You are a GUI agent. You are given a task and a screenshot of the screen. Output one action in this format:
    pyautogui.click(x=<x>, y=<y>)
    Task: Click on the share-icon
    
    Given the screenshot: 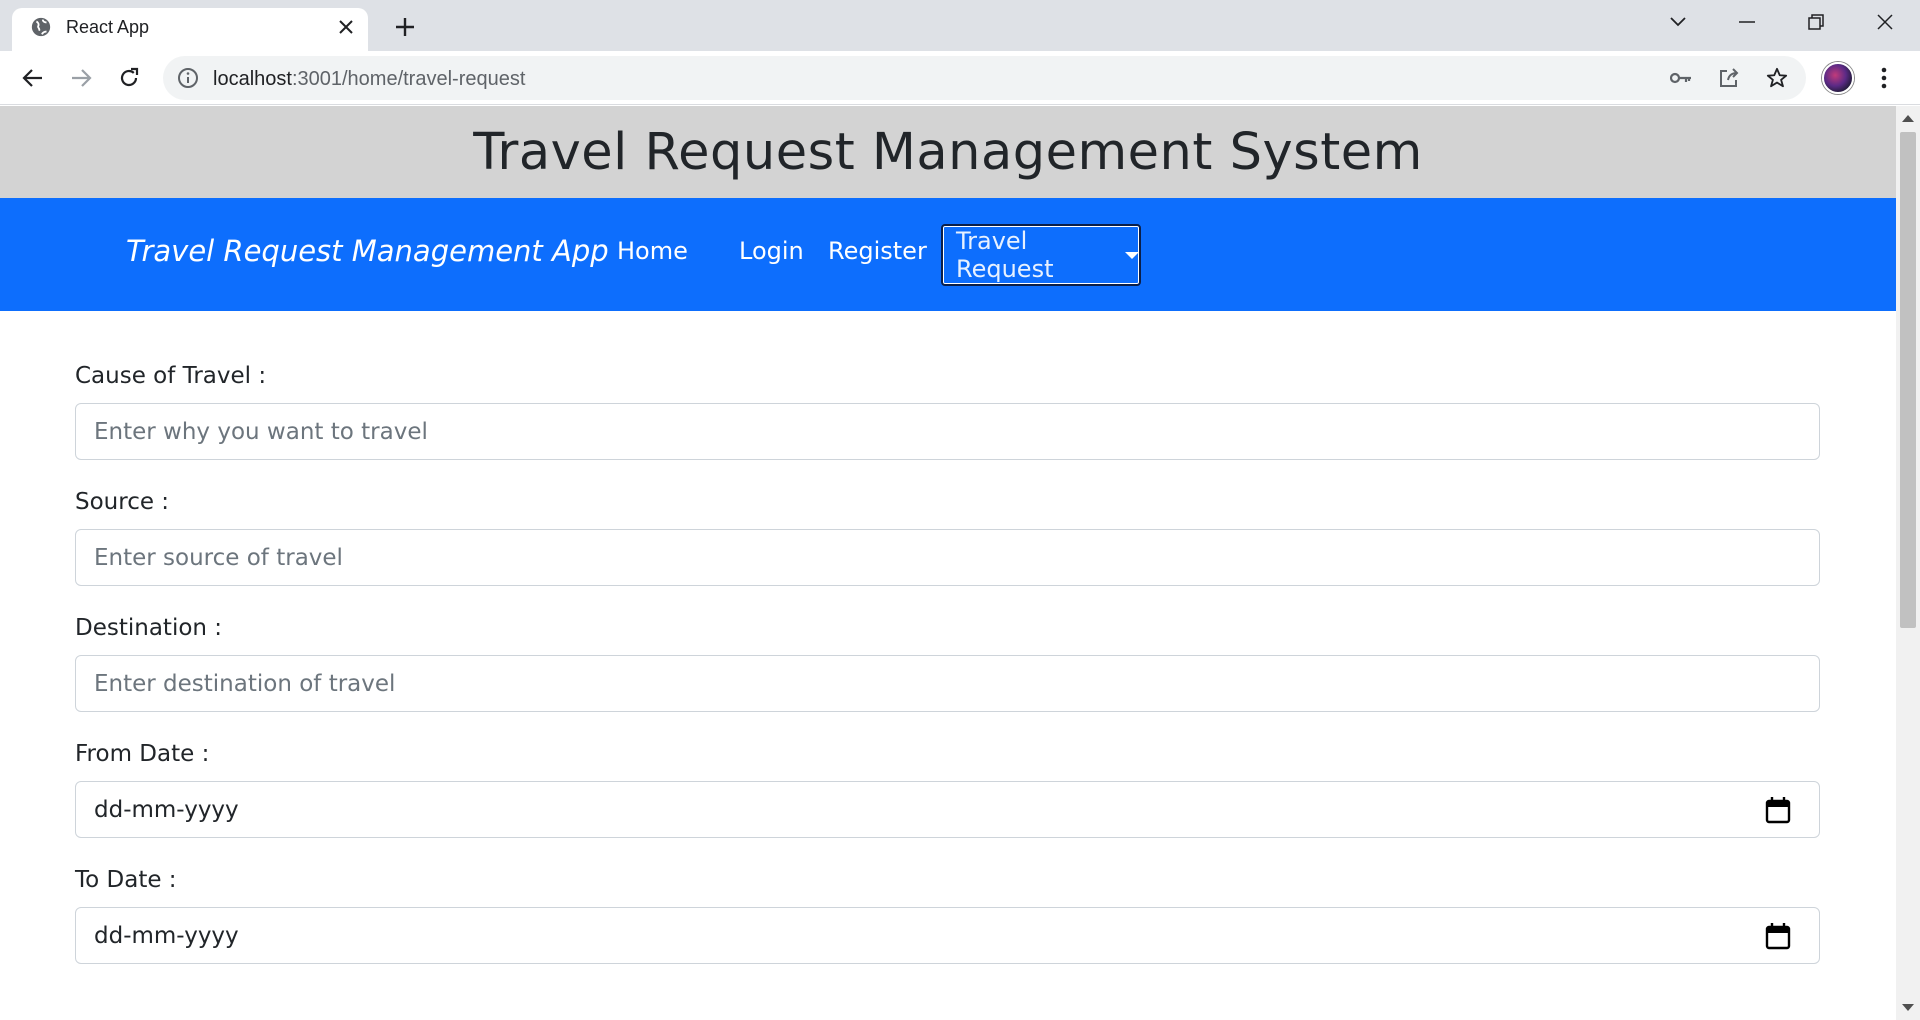 What is the action you would take?
    pyautogui.click(x=1729, y=78)
    